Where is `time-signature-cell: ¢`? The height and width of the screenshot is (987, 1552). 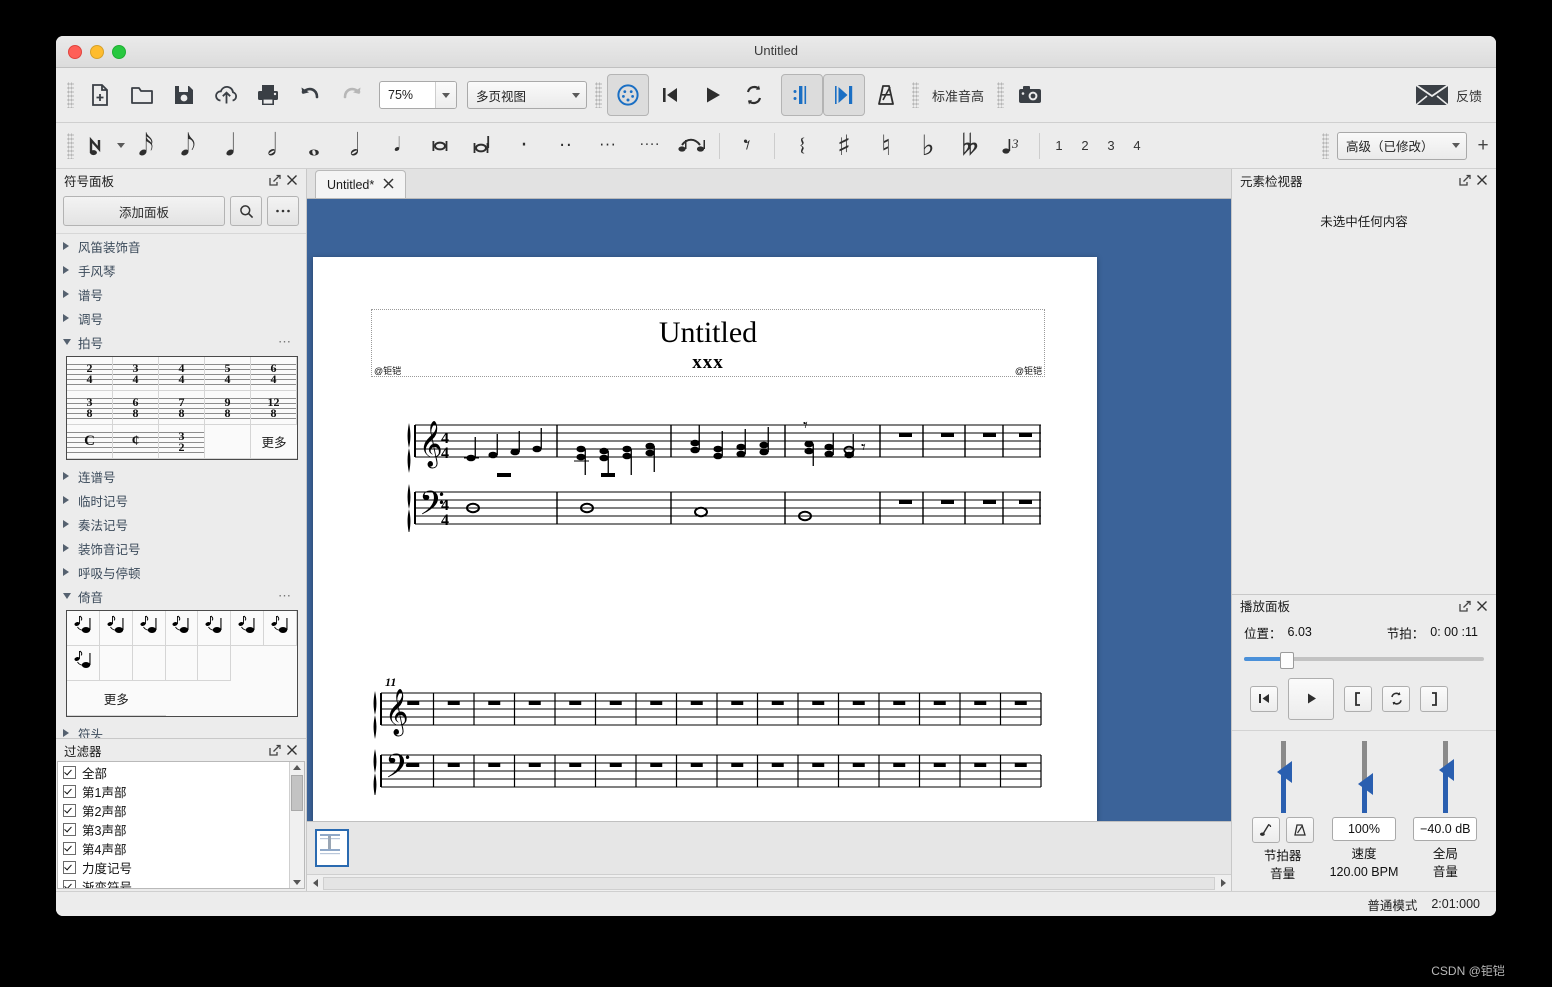
time-signature-cell: ¢ is located at coordinates (136, 442).